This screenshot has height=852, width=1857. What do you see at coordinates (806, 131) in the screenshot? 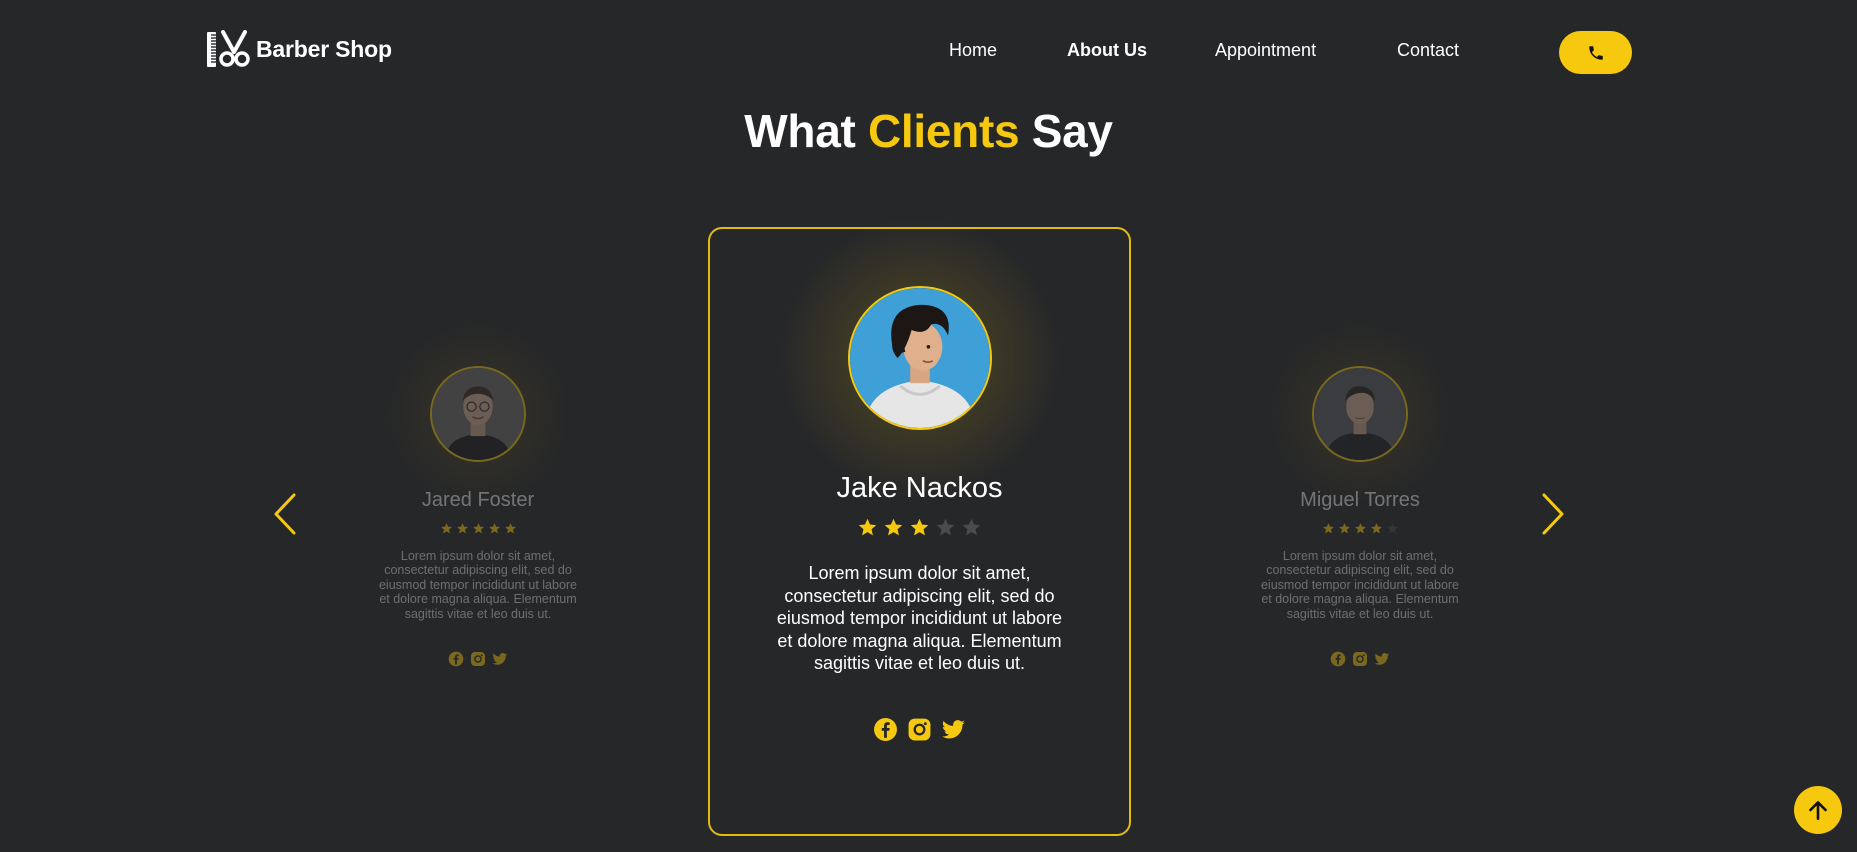
I see `title-prefix: What` at bounding box center [806, 131].